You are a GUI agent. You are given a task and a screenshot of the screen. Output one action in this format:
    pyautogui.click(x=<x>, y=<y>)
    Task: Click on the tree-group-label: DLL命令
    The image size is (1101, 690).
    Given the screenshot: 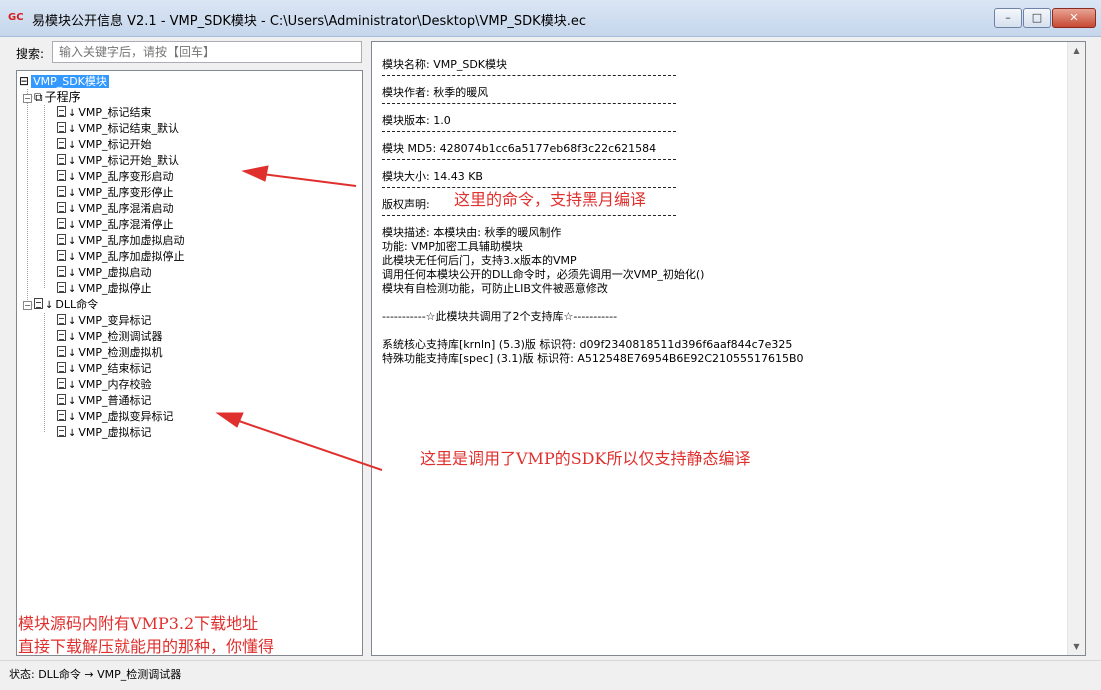 What is the action you would take?
    pyautogui.click(x=77, y=304)
    